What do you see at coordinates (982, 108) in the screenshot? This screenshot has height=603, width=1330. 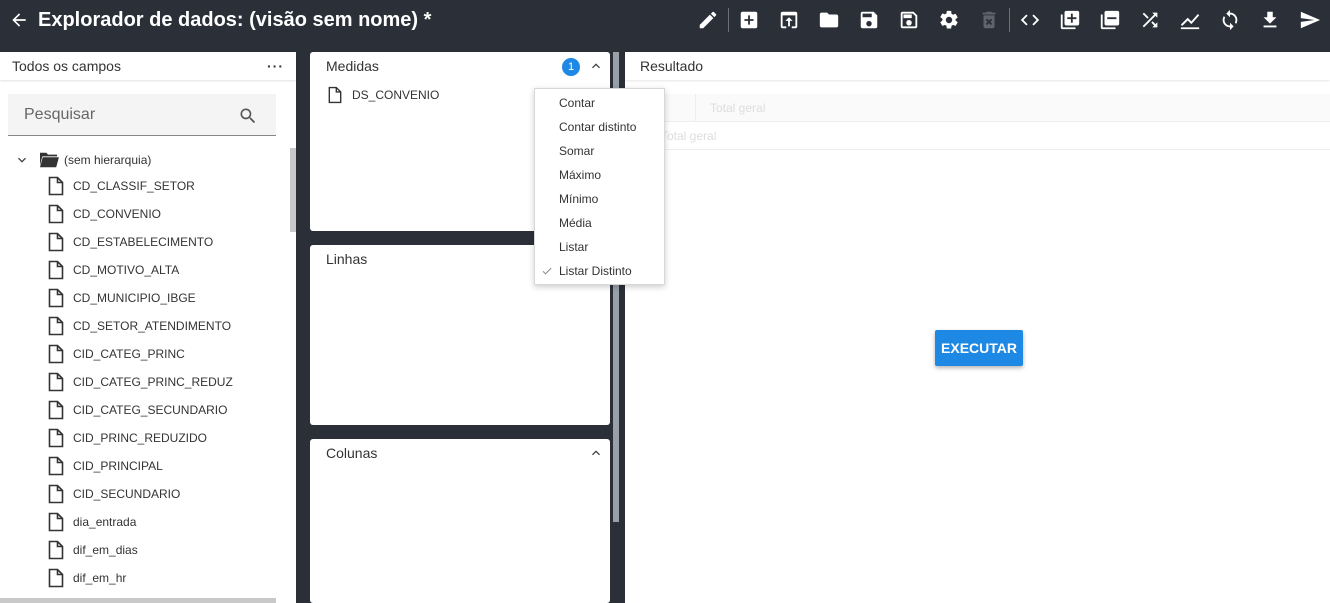 I see `result-header-row: Total geral` at bounding box center [982, 108].